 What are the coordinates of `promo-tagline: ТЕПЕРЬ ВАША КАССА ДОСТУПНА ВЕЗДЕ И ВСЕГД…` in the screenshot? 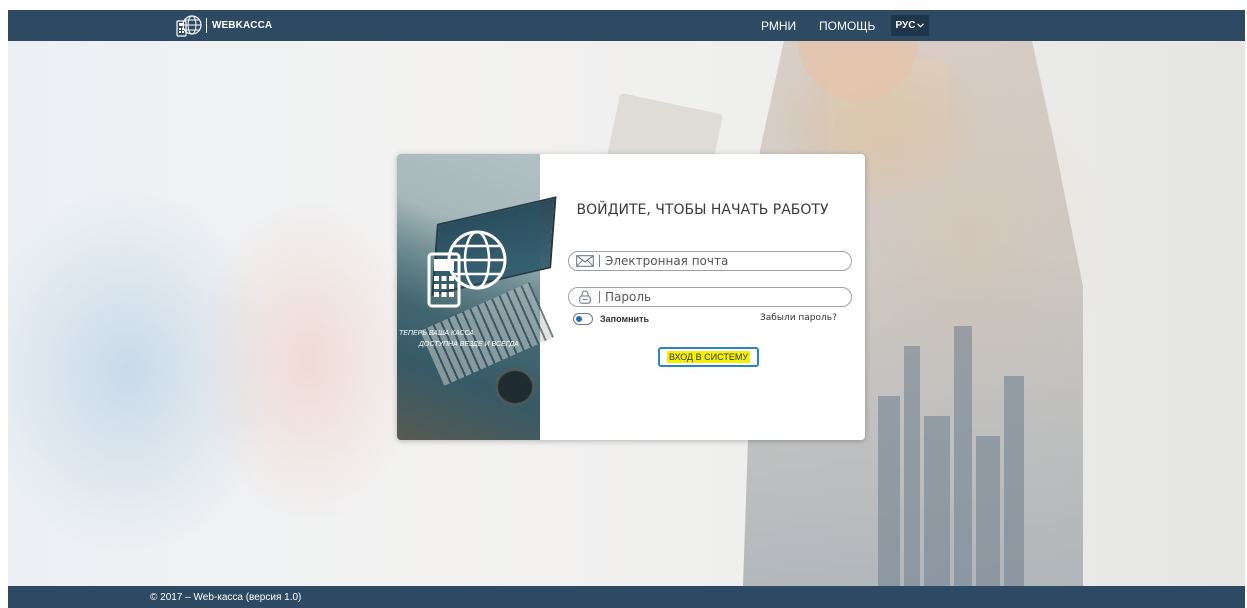 It's located at (459, 339).